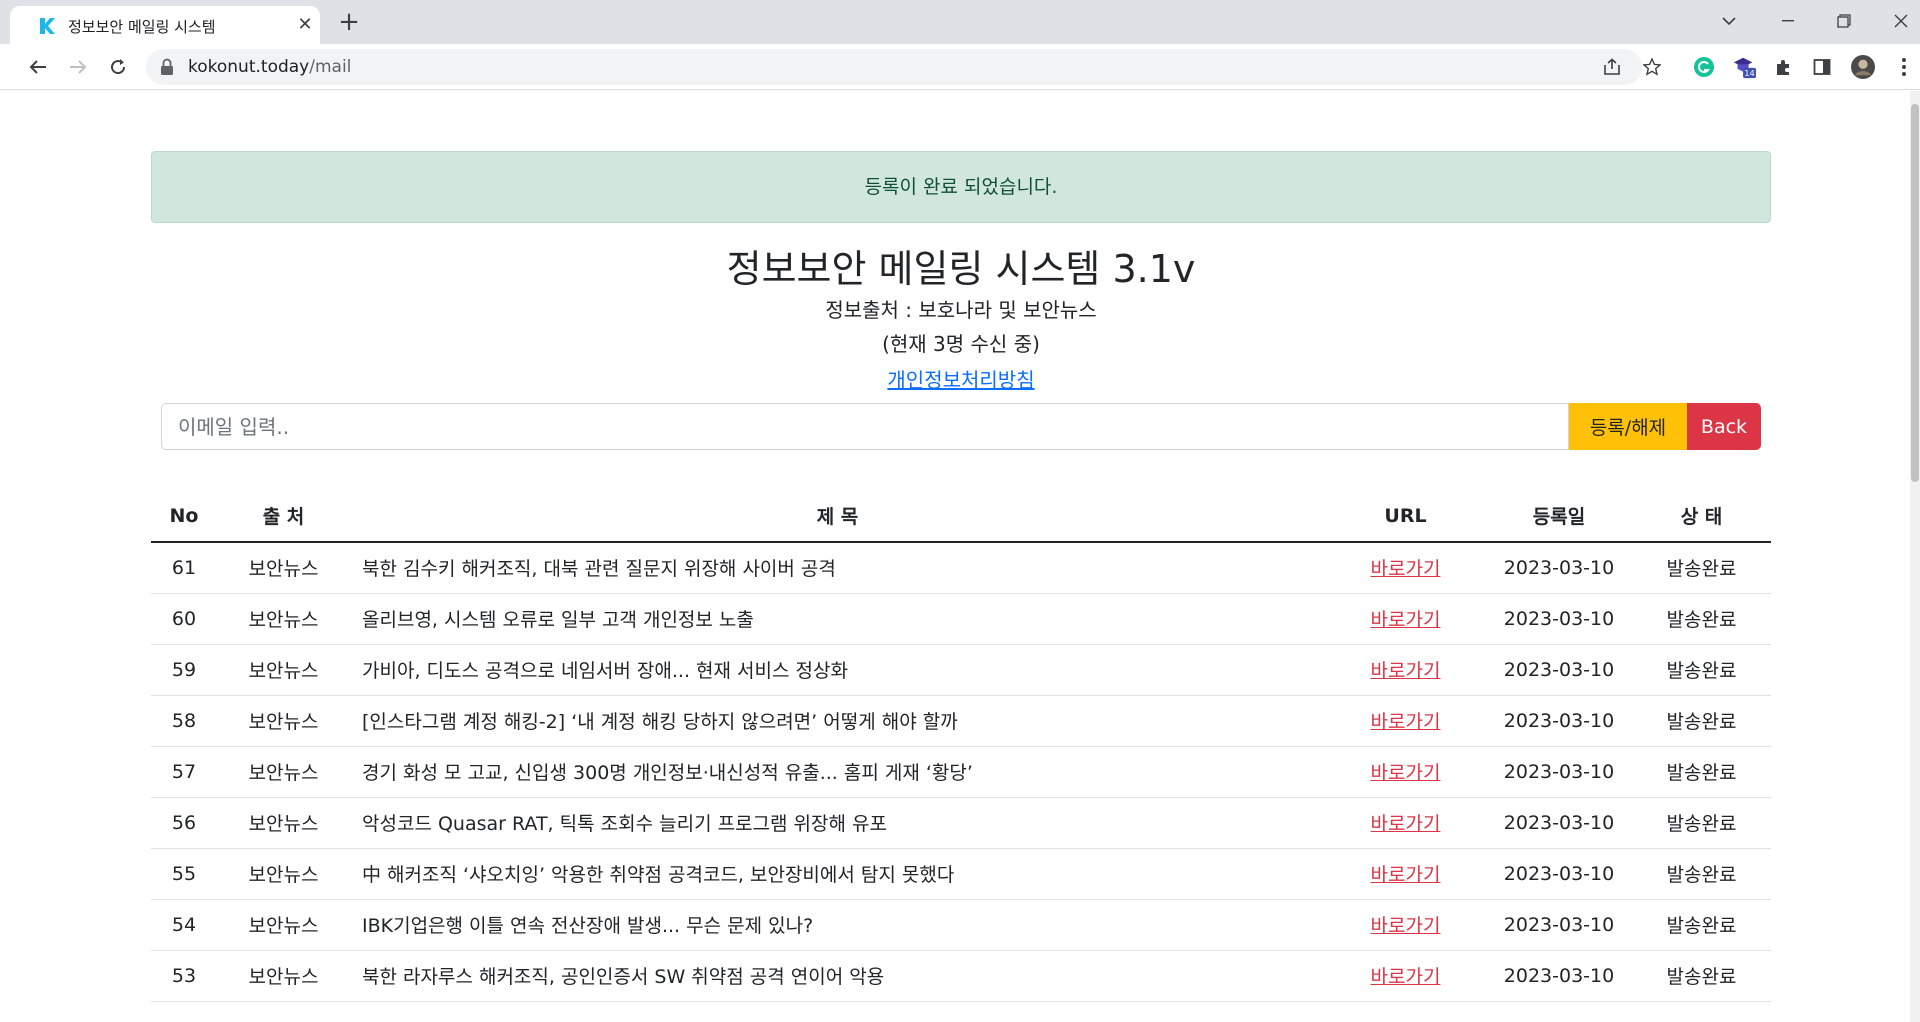 Image resolution: width=1920 pixels, height=1022 pixels. I want to click on row-no: 53, so click(184, 976).